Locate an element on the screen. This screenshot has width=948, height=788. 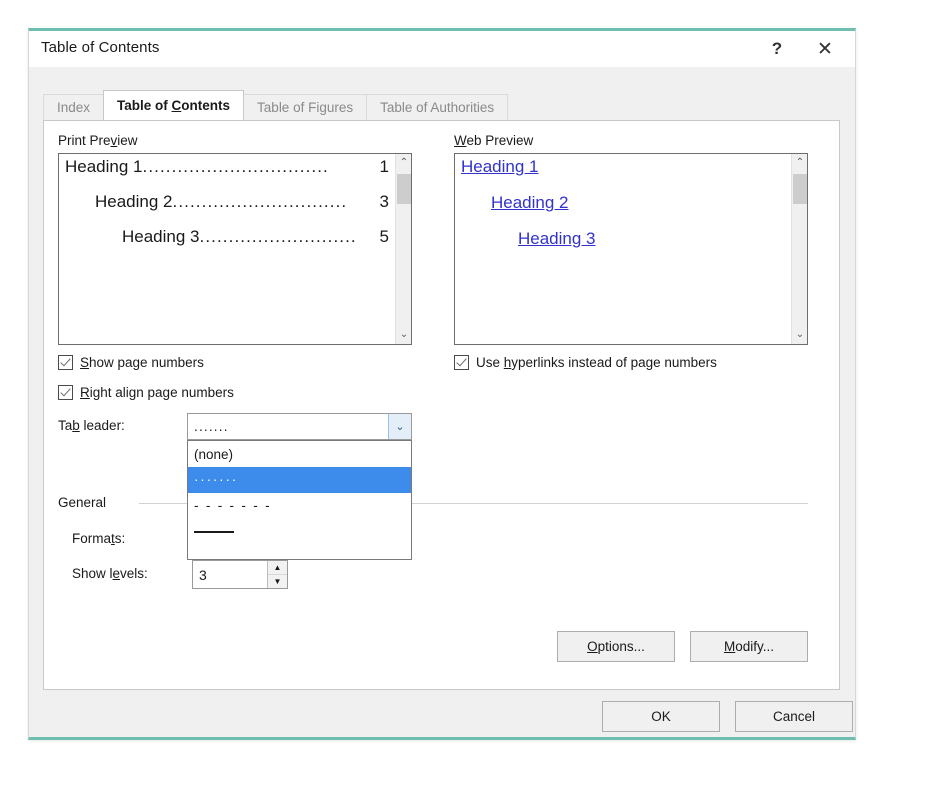
web-preview-entry-2: Heading 2 is located at coordinates (623, 203).